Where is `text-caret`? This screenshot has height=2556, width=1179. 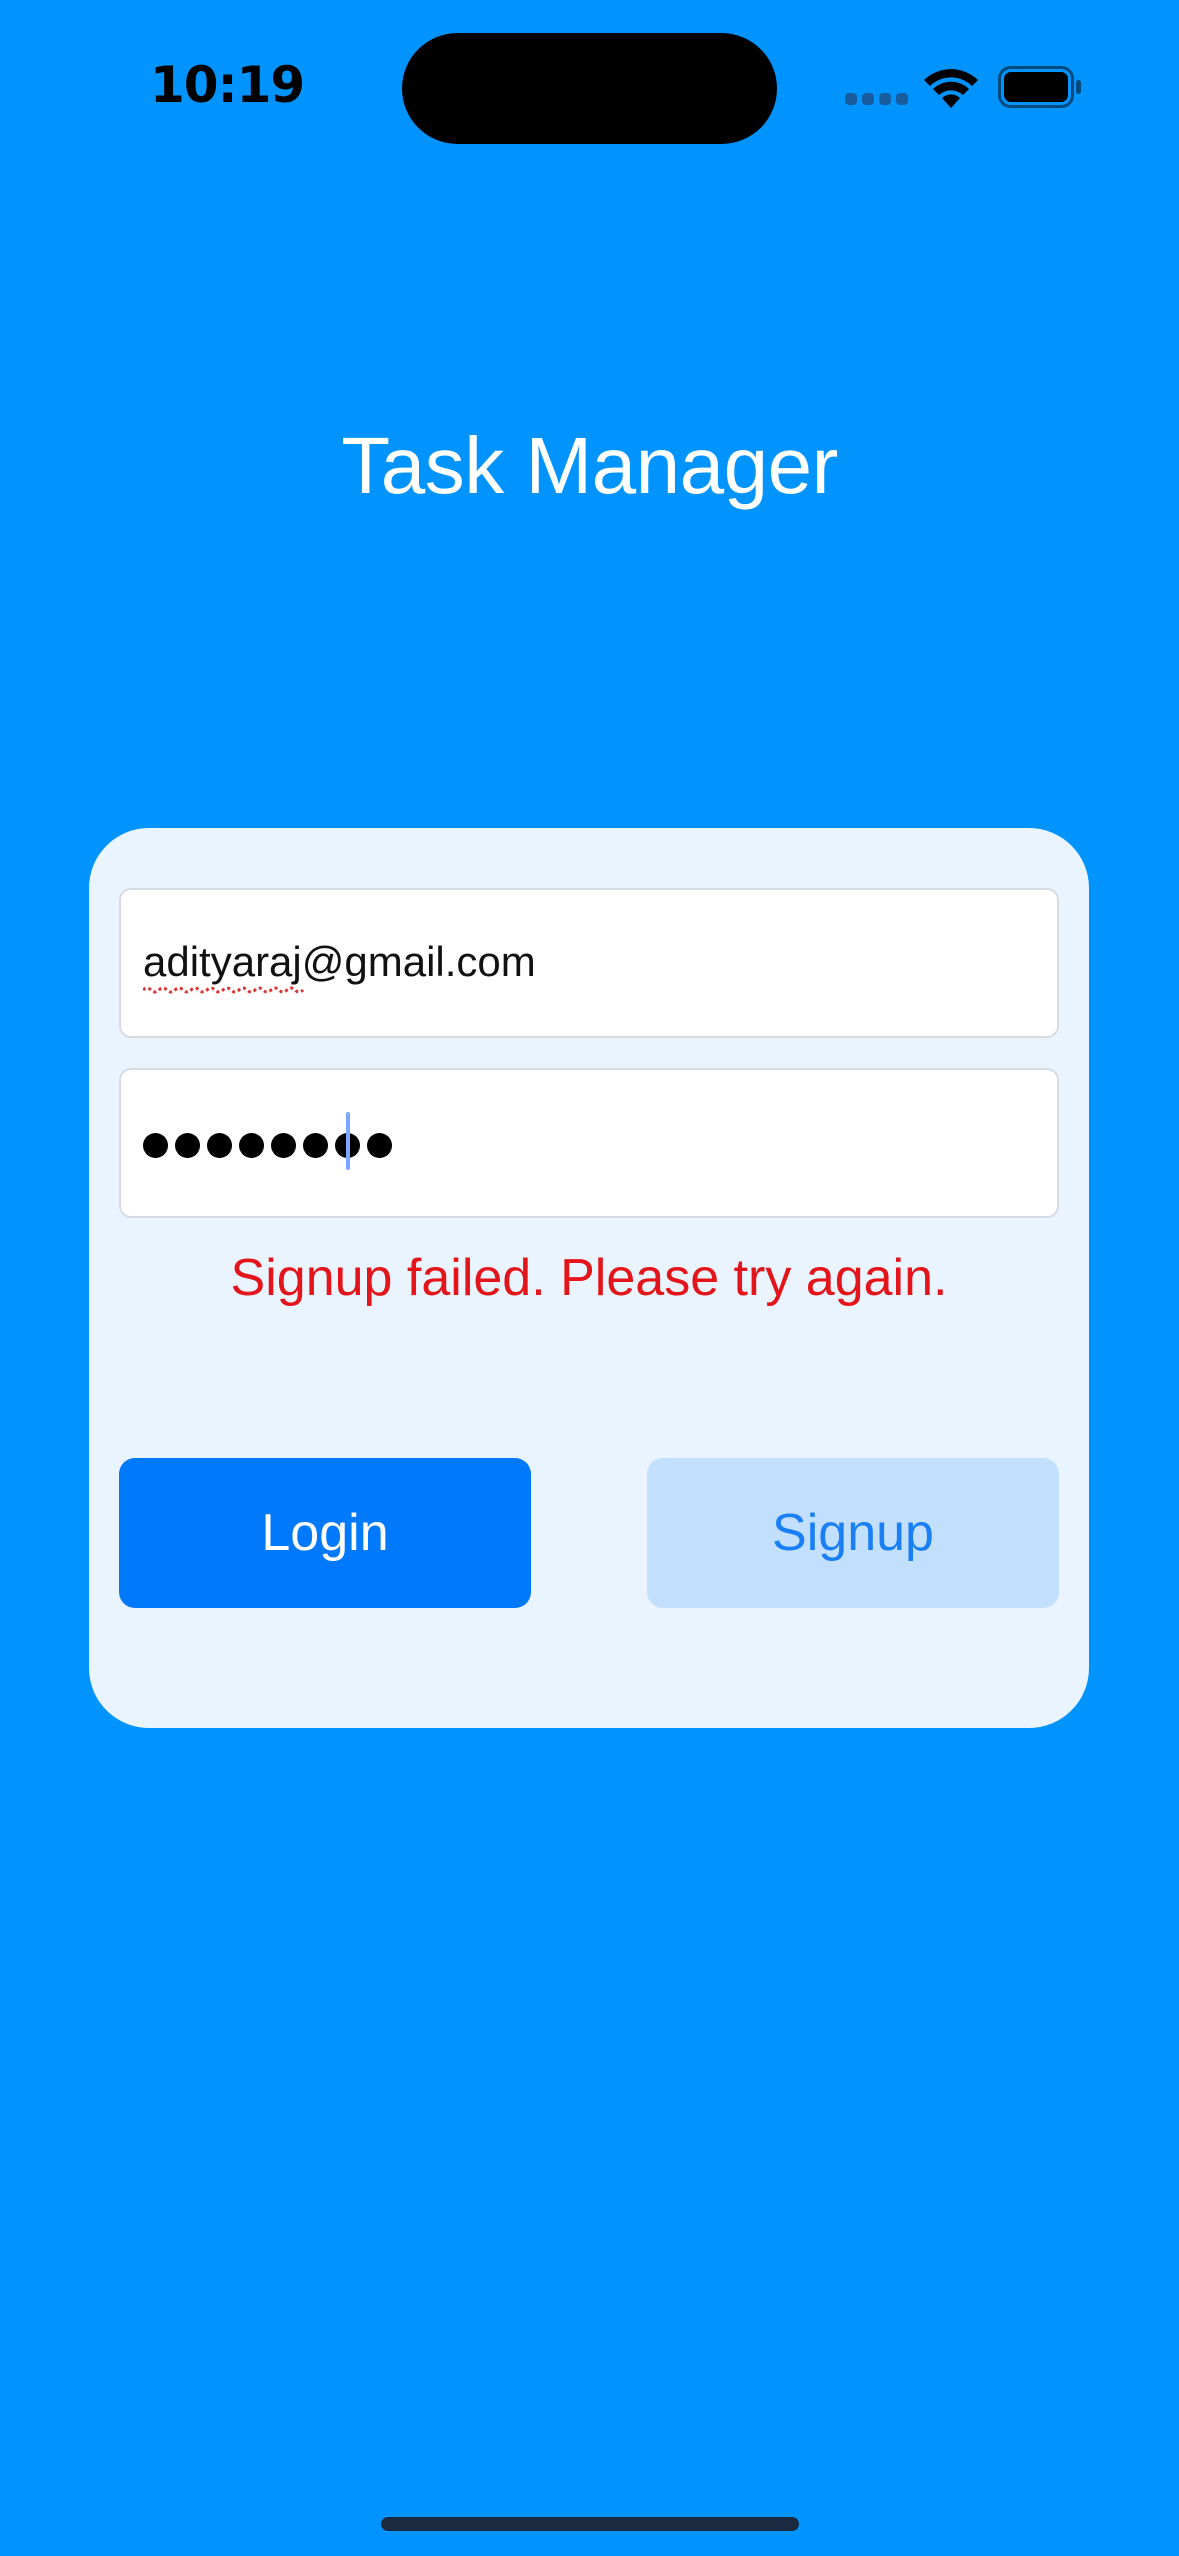 text-caret is located at coordinates (348, 1141).